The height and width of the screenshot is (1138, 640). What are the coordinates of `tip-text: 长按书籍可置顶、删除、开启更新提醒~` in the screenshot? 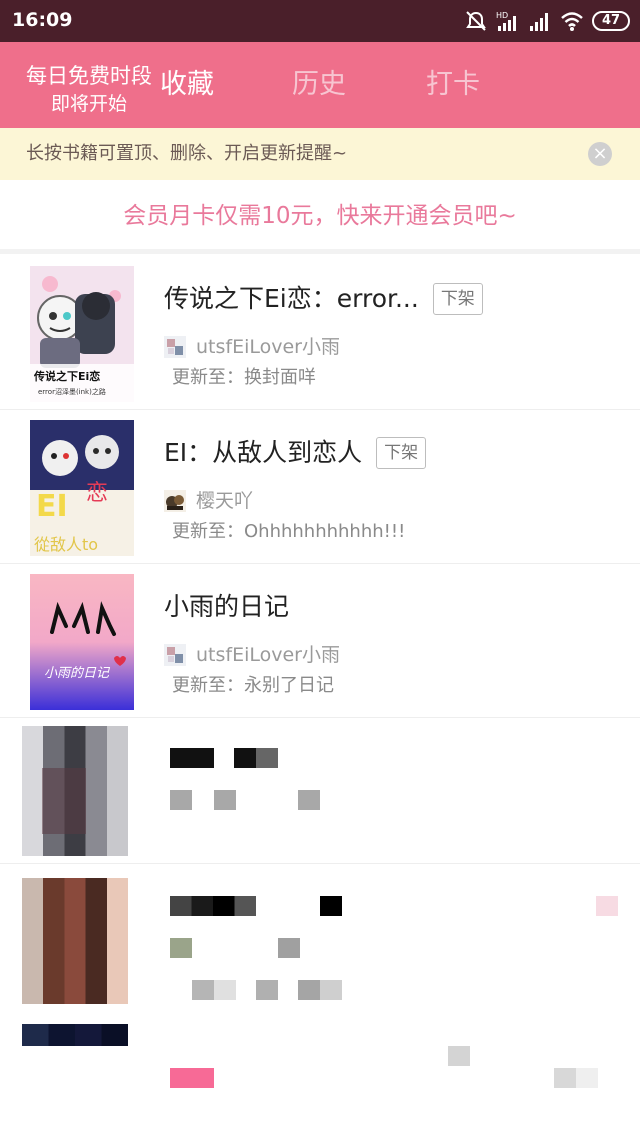 It's located at (187, 153).